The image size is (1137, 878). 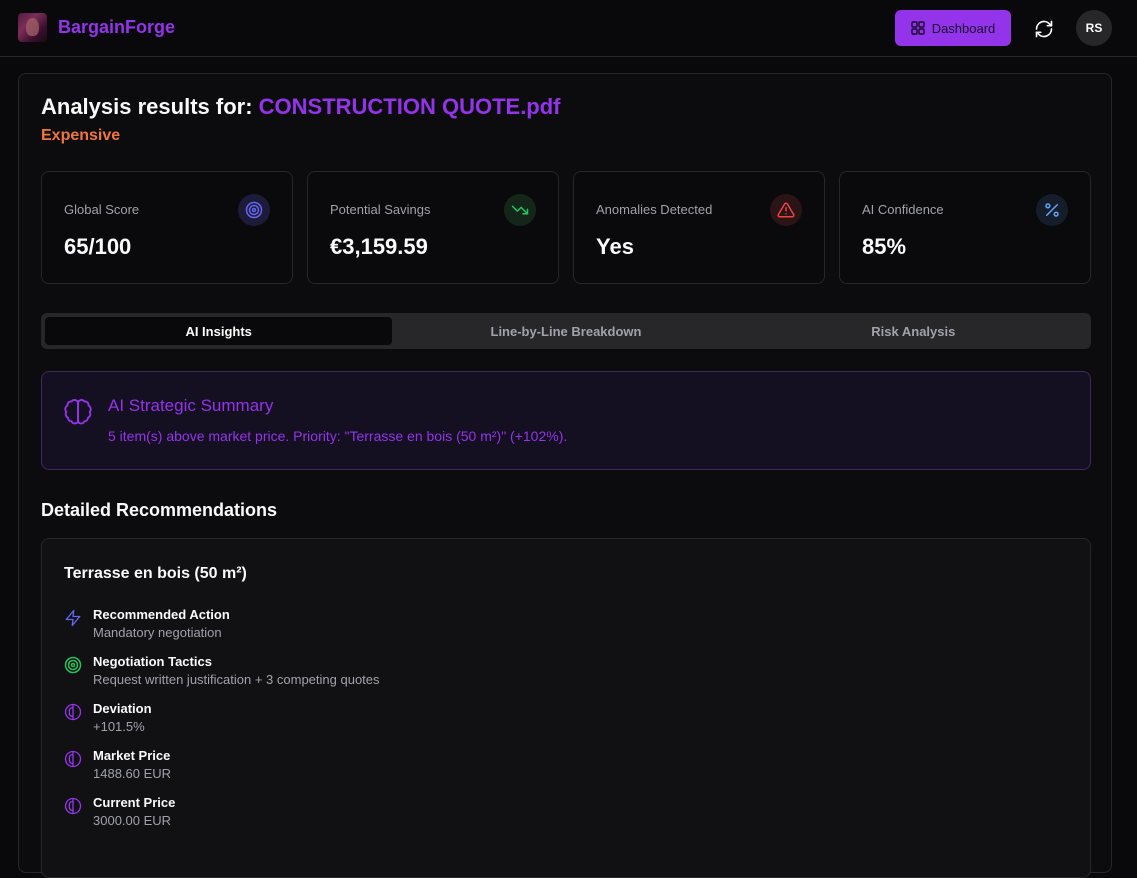 What do you see at coordinates (119, 726) in the screenshot?
I see `row-value: +101.5%` at bounding box center [119, 726].